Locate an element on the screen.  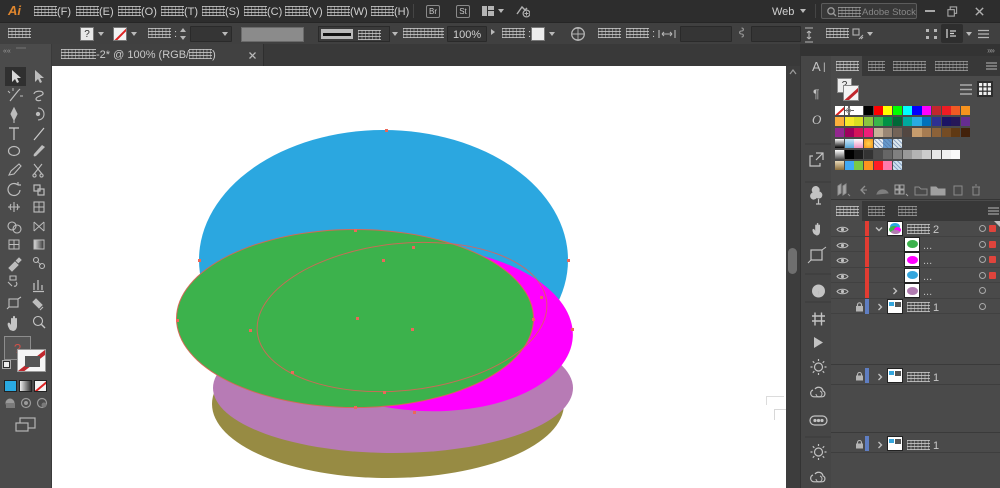
svg-text: A is located at coordinates (816, 66).